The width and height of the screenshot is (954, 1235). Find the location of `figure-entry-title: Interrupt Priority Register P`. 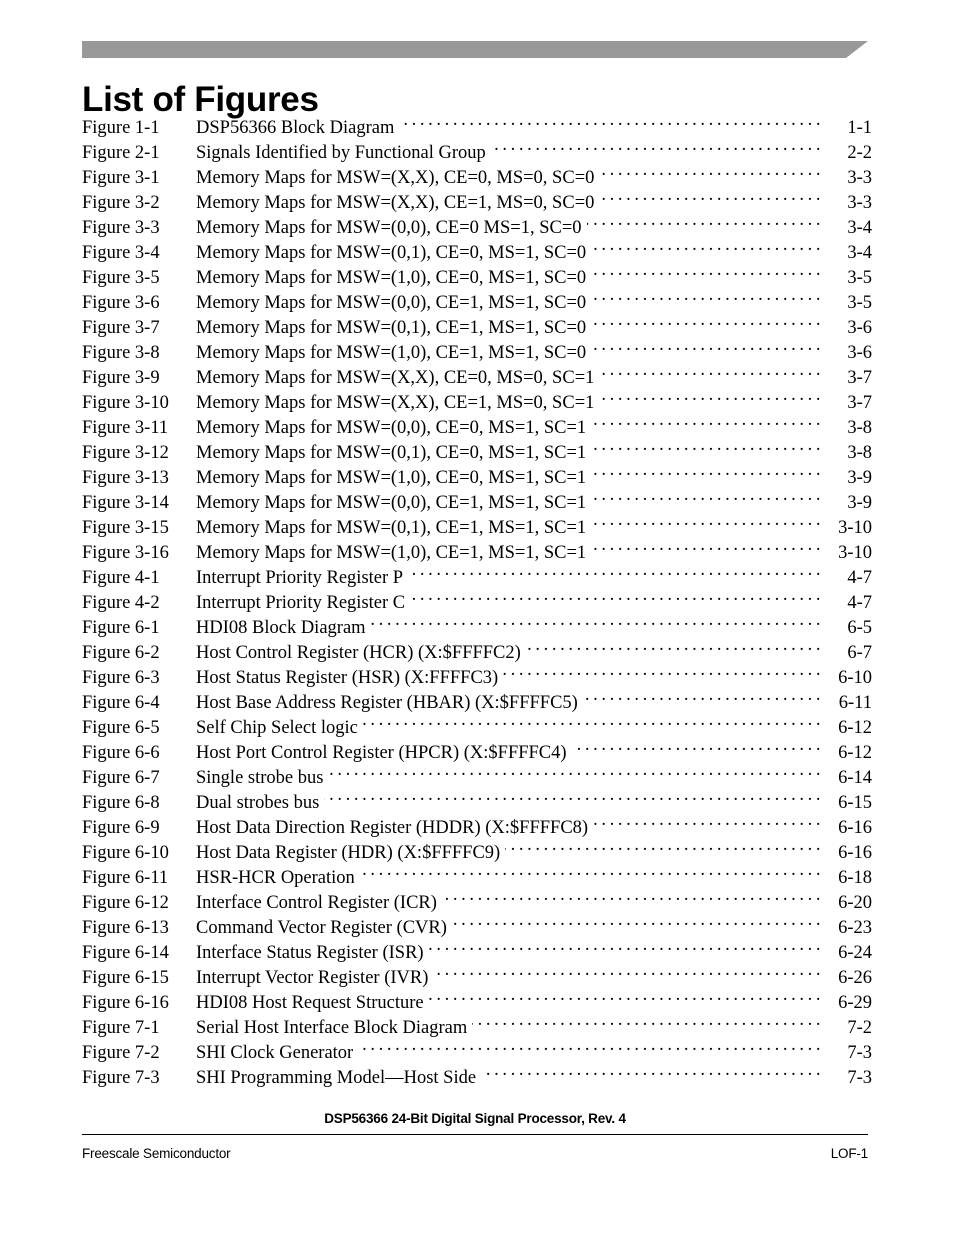

figure-entry-title: Interrupt Priority Register P is located at coordinates (300, 578).